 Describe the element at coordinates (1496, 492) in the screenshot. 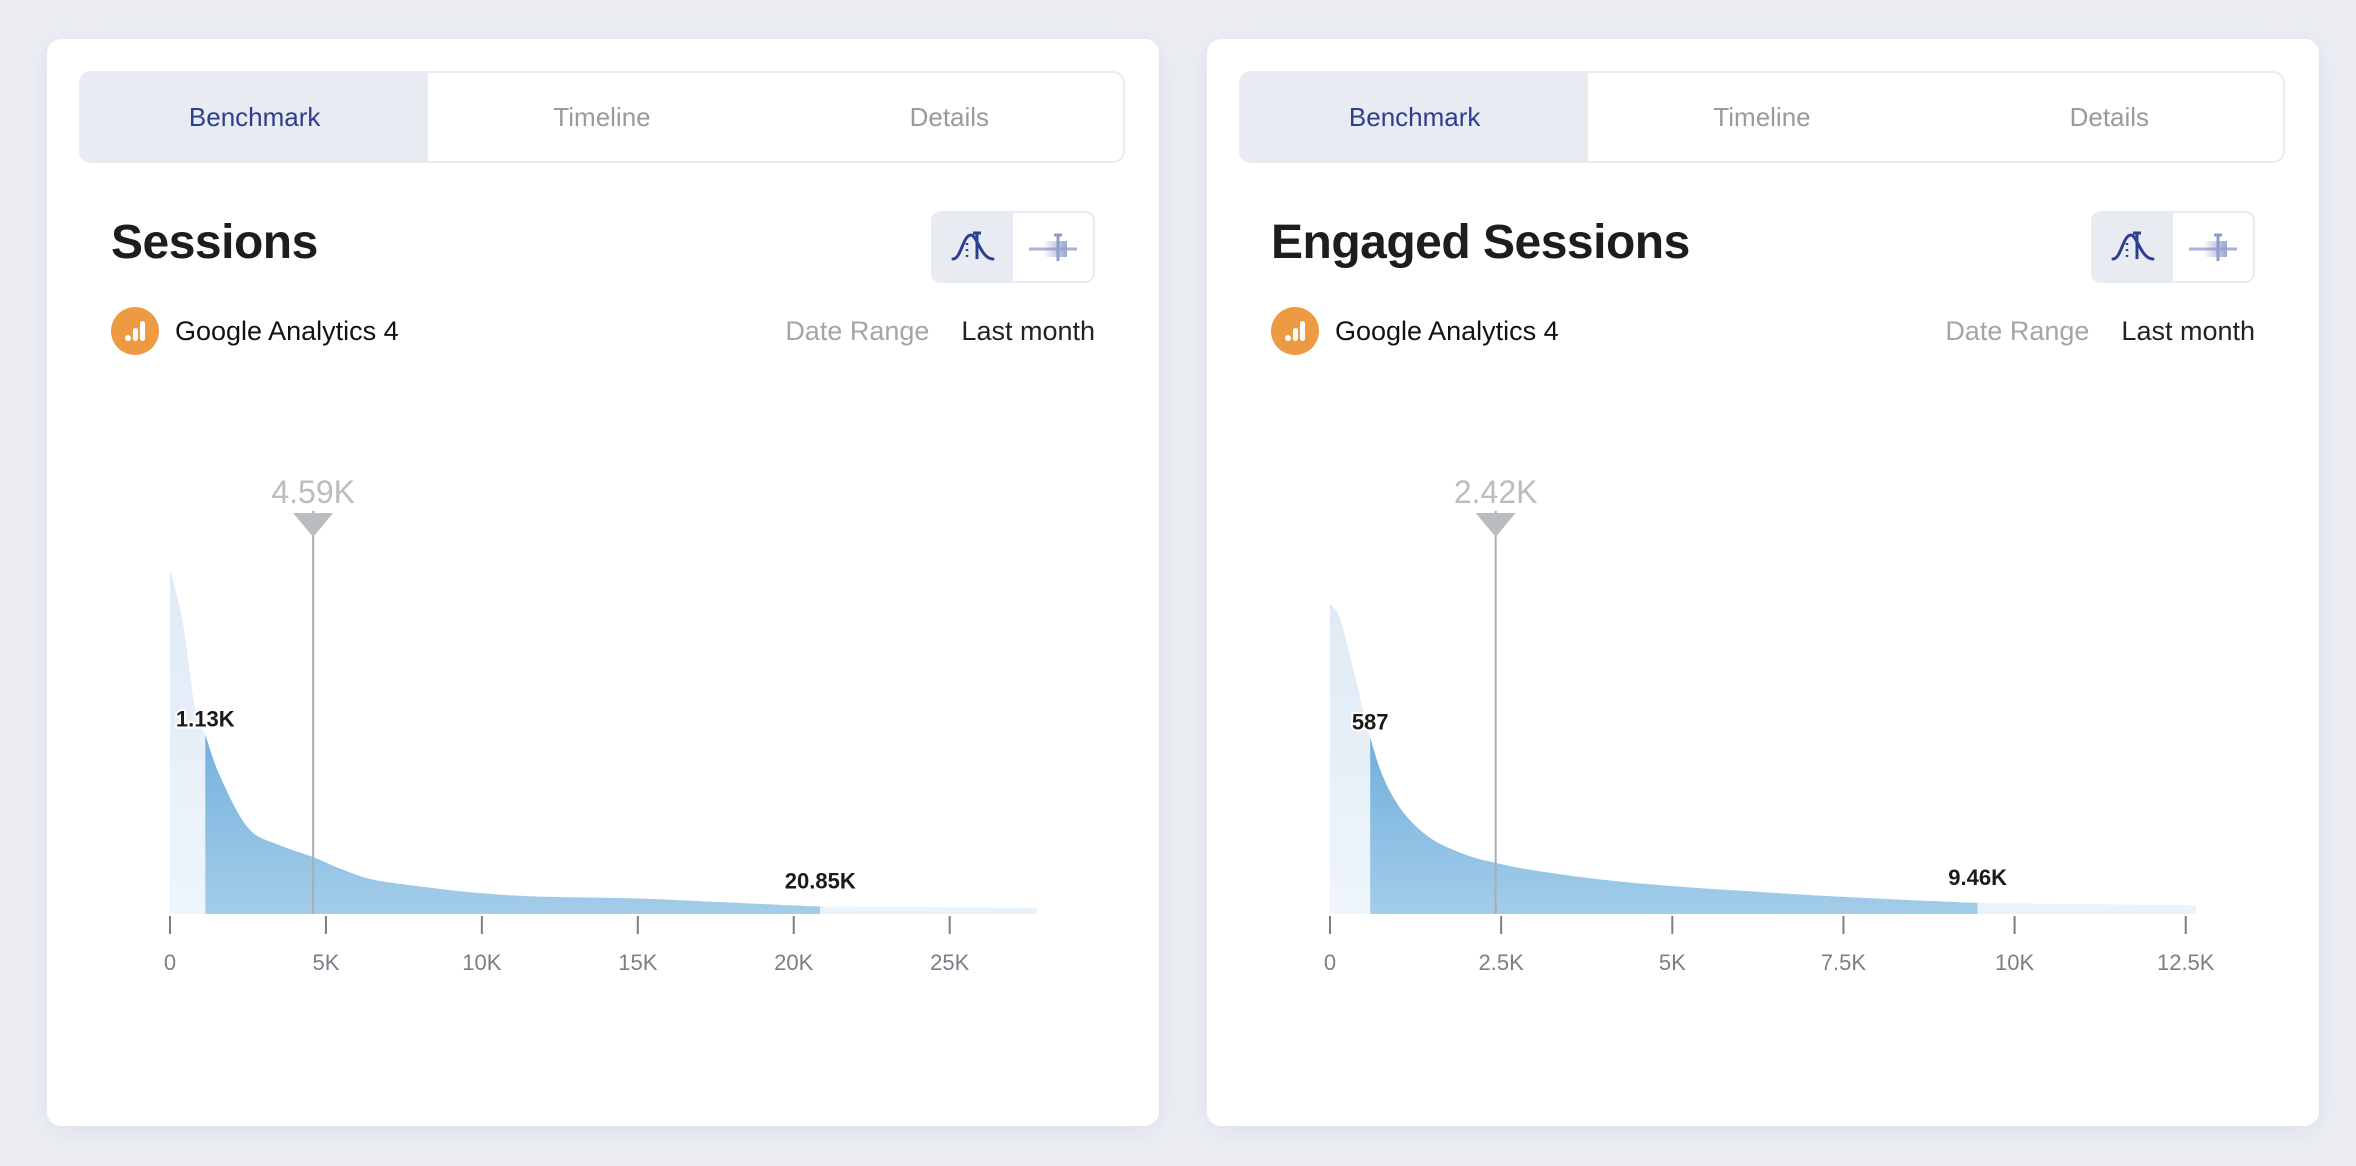

I see `median-label: 2.42K` at that location.